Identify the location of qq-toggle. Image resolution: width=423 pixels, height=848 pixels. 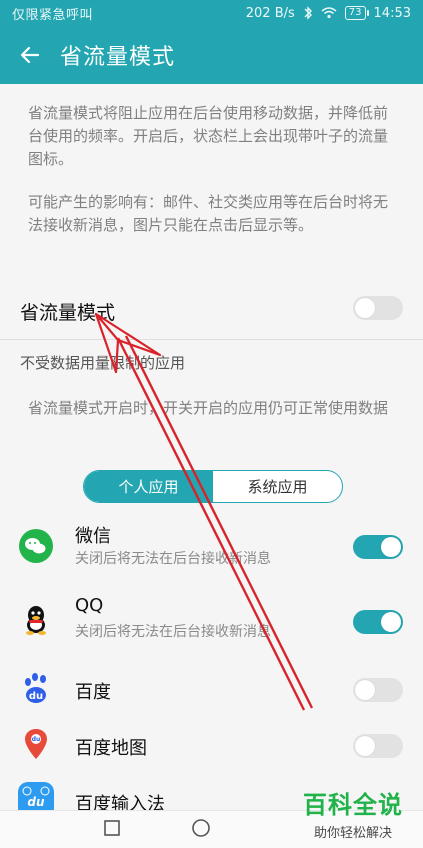
(378, 622).